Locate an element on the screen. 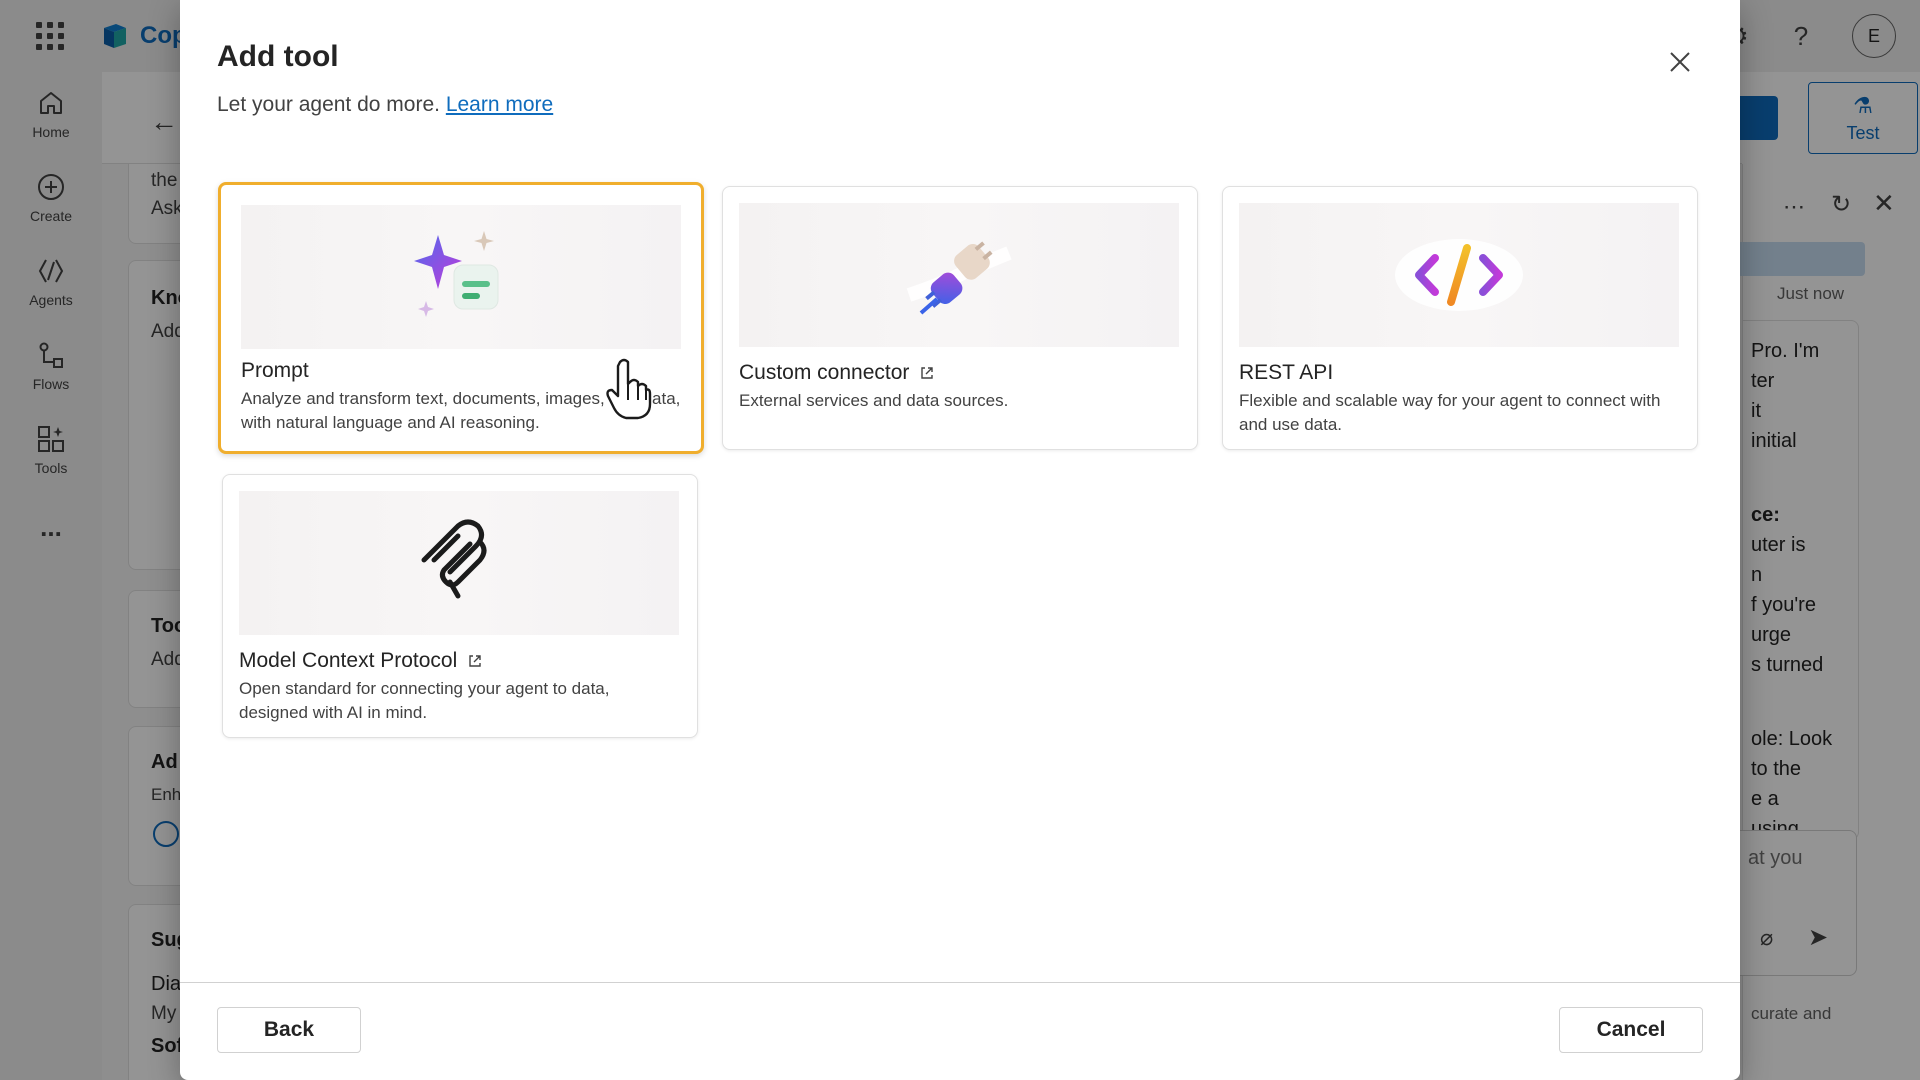  tool-name-mcp: Model Context Protocol is located at coordinates (361, 661).